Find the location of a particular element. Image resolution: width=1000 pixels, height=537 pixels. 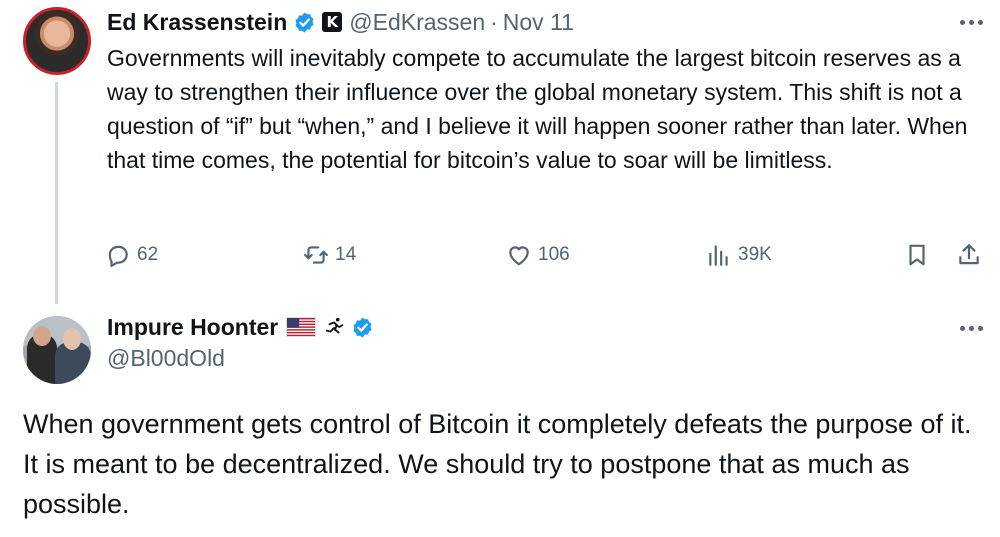

runner-icon is located at coordinates (335, 325).